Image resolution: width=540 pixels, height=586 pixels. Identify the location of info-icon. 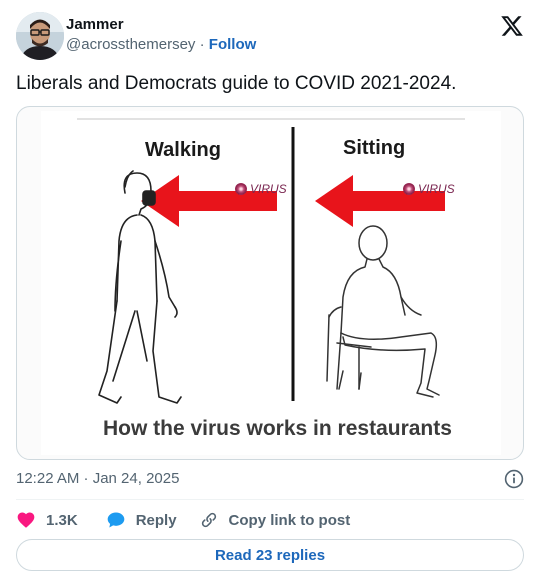
(514, 479).